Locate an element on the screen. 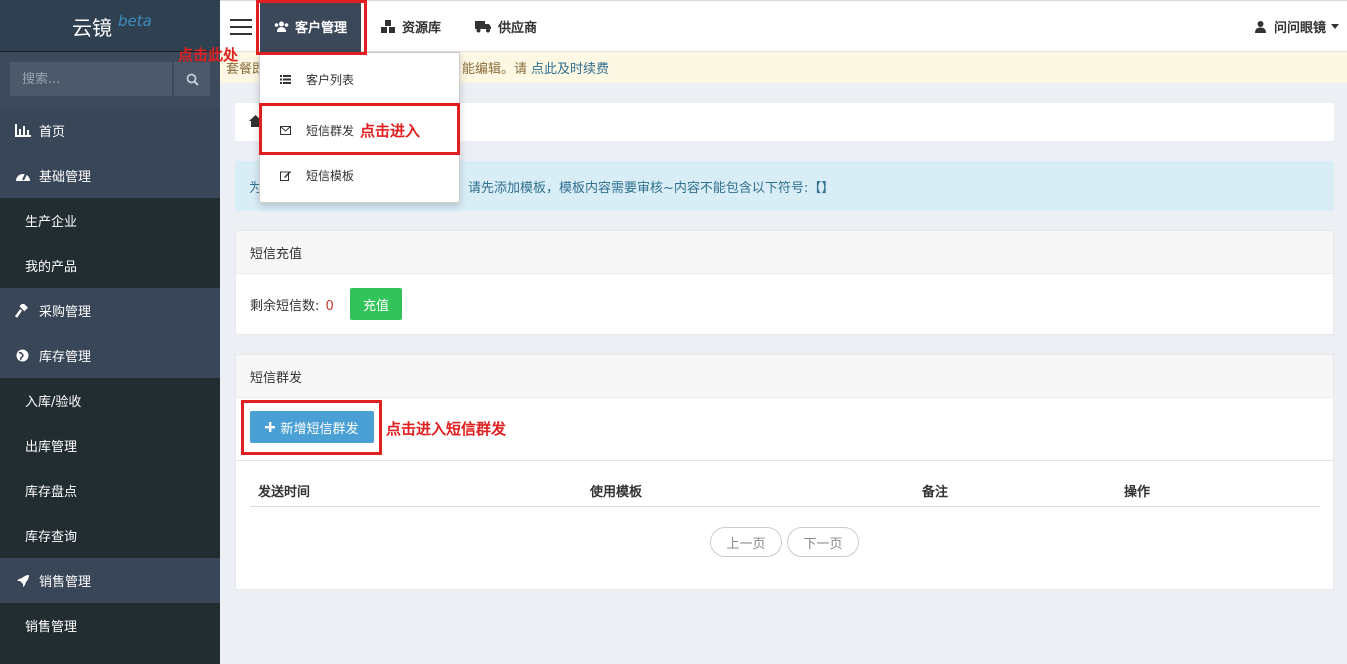 This screenshot has height=664, width=1347. panel-title: 短信充值 is located at coordinates (784, 252).